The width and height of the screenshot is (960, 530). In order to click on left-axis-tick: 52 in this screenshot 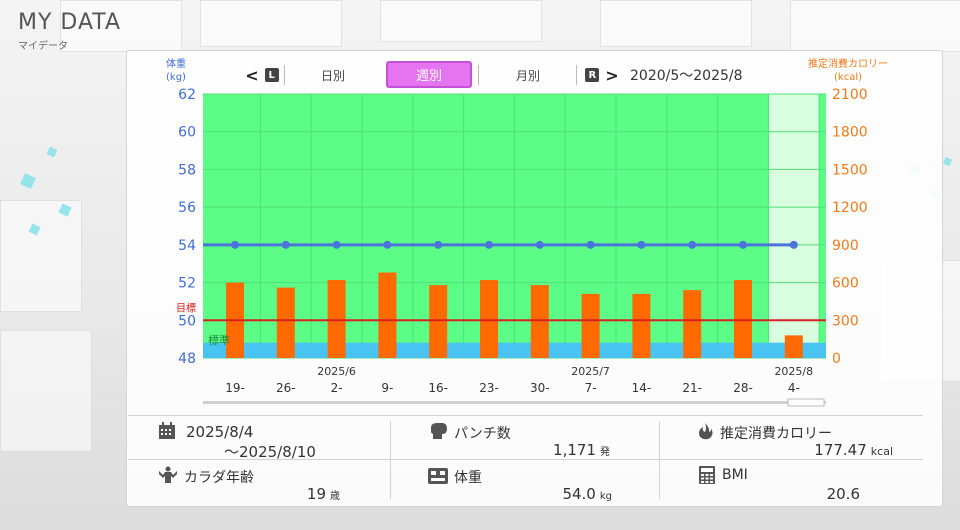, I will do `click(187, 284)`.